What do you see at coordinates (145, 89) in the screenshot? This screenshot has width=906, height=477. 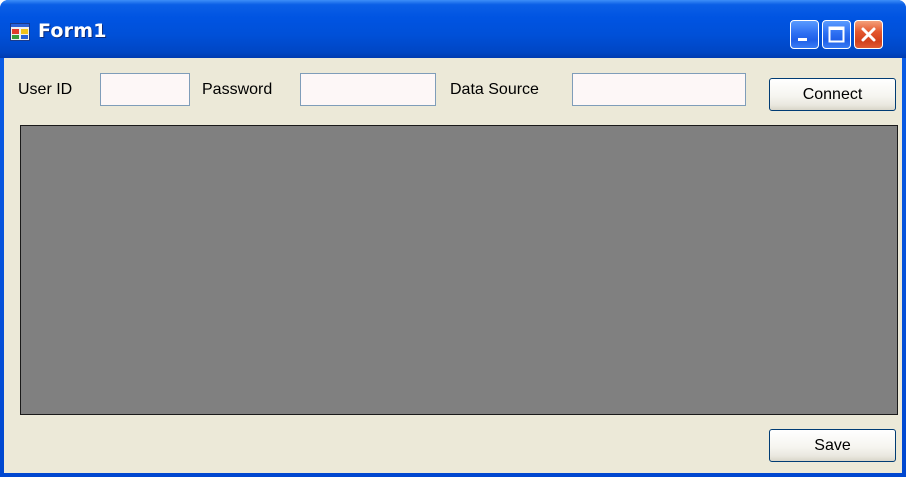 I see `user-id-input` at bounding box center [145, 89].